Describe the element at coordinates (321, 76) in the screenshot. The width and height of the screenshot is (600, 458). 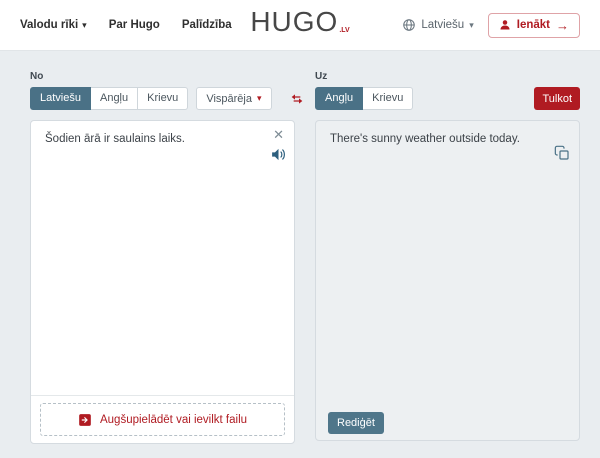
I see `target-label: Uz` at that location.